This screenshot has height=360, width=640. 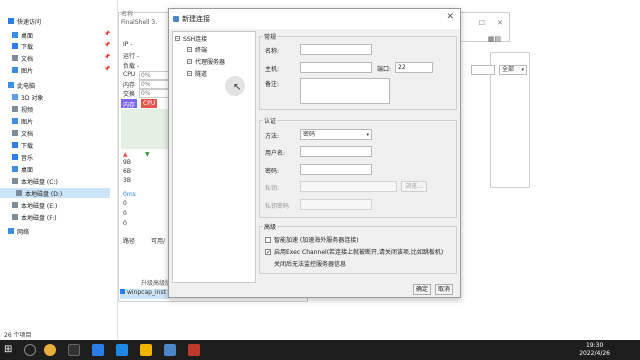 What do you see at coordinates (26, 86) in the screenshot?
I see `sidebar-item-label: 此电脑` at bounding box center [26, 86].